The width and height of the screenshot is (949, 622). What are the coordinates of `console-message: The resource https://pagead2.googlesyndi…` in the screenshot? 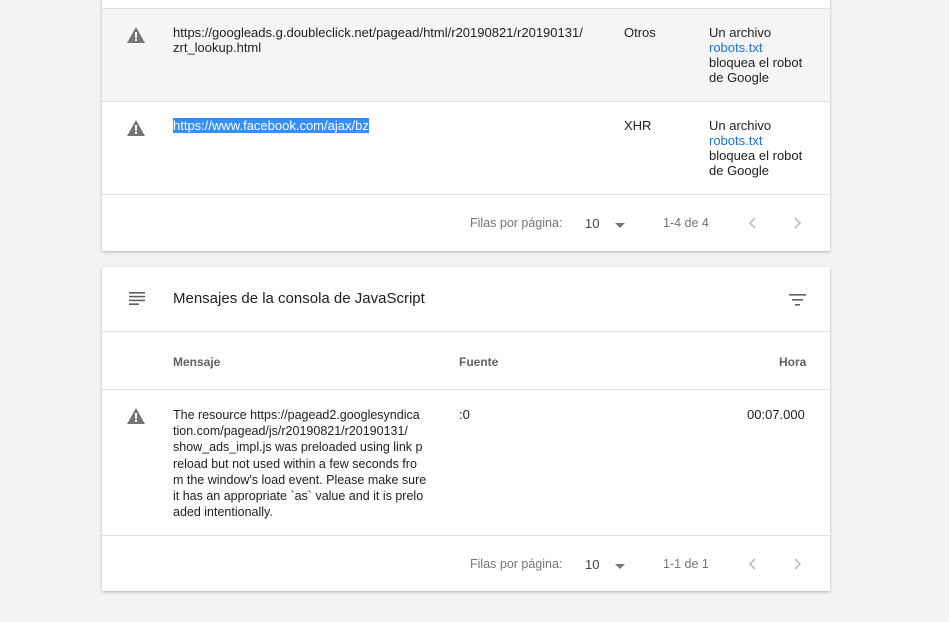 It's located at (308, 463).